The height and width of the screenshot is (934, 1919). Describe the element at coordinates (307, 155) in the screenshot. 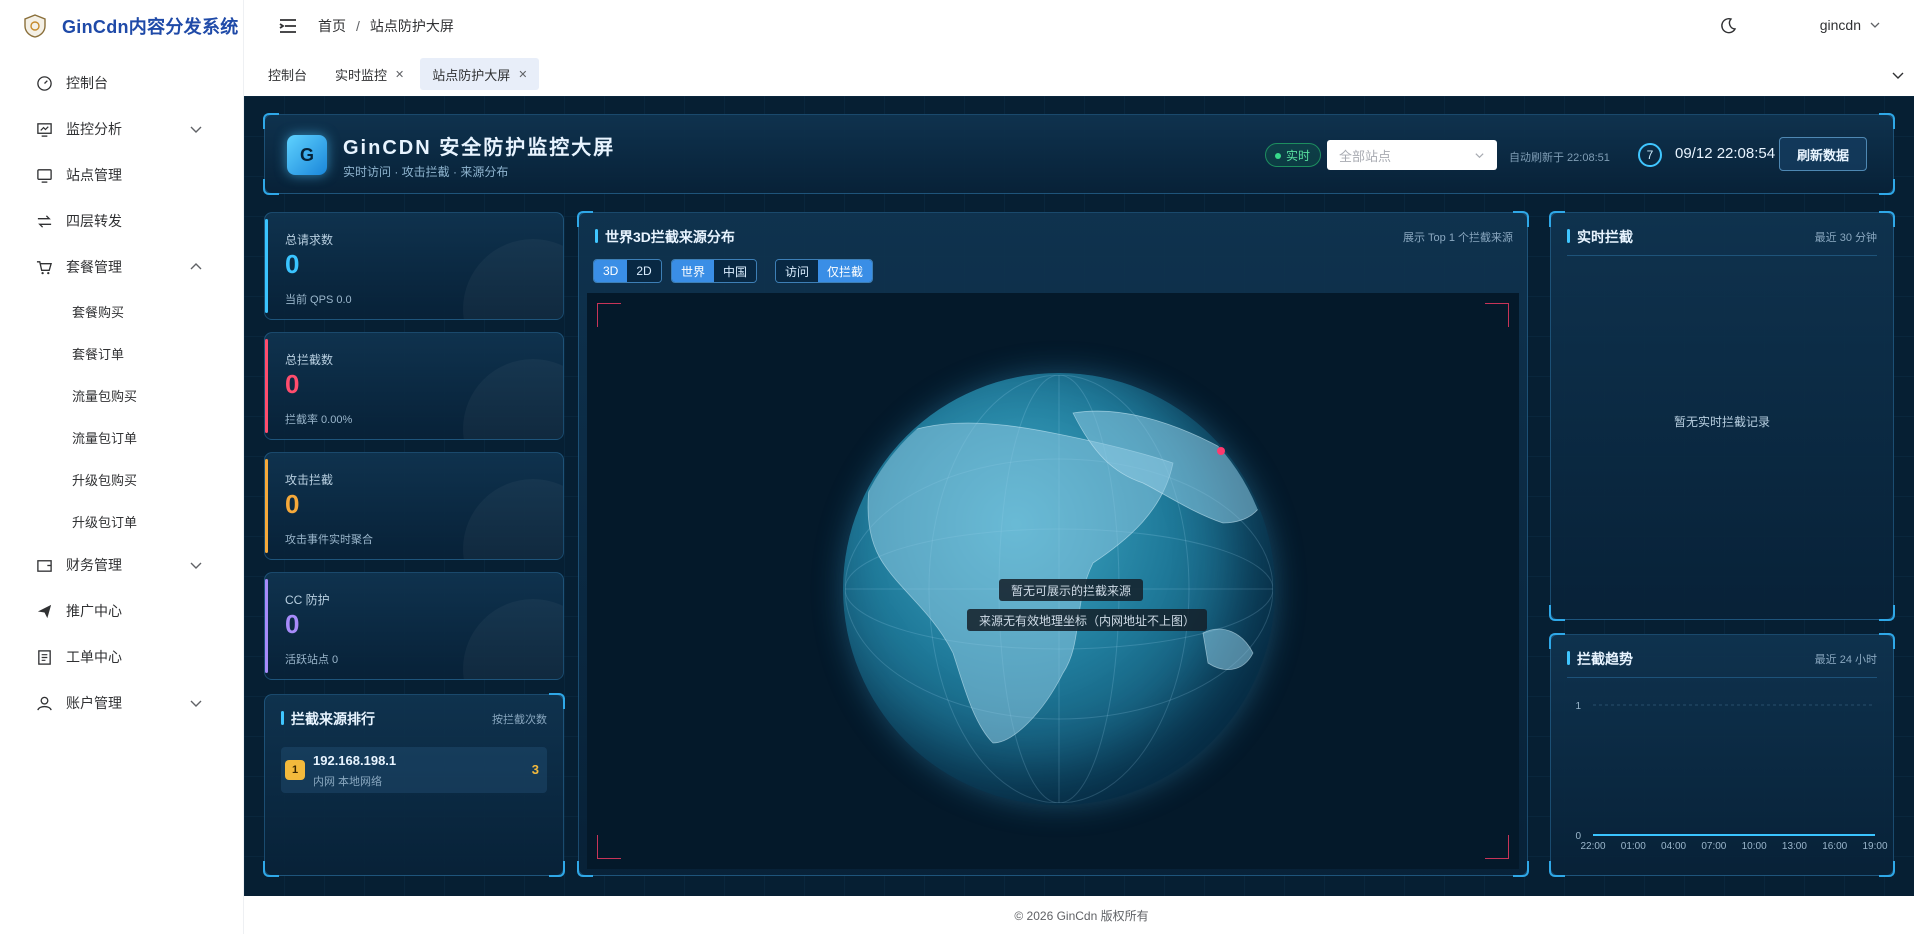

I see `brand-logo: G` at that location.